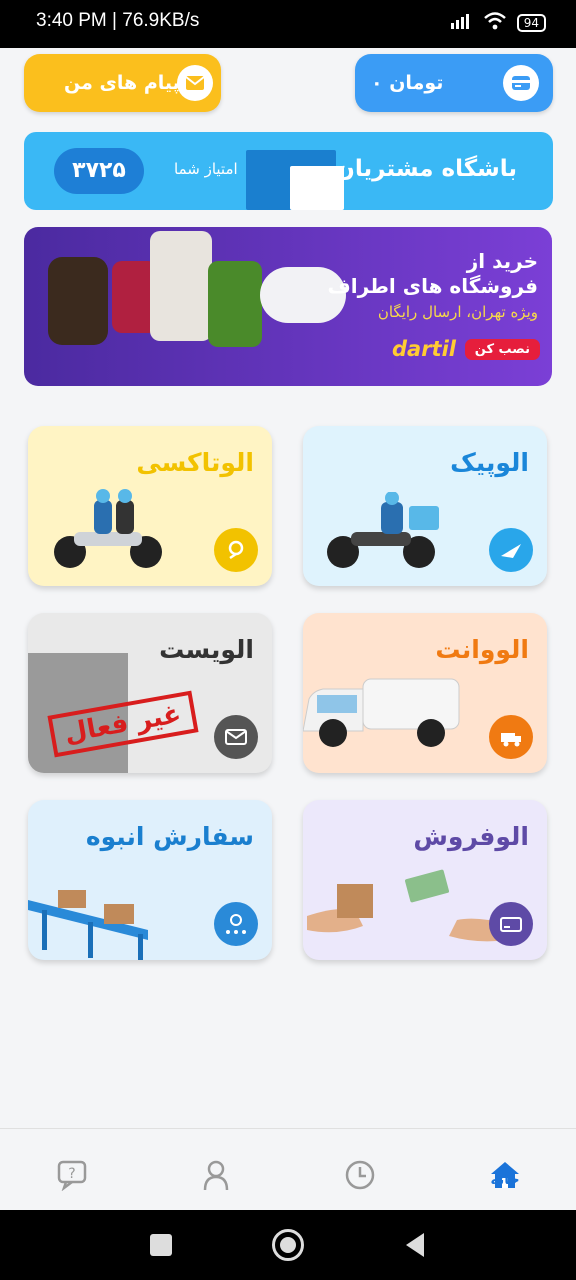 Image resolution: width=576 pixels, height=1280 pixels. Describe the element at coordinates (88, 925) in the screenshot. I see `conveyor-belt-image` at that location.